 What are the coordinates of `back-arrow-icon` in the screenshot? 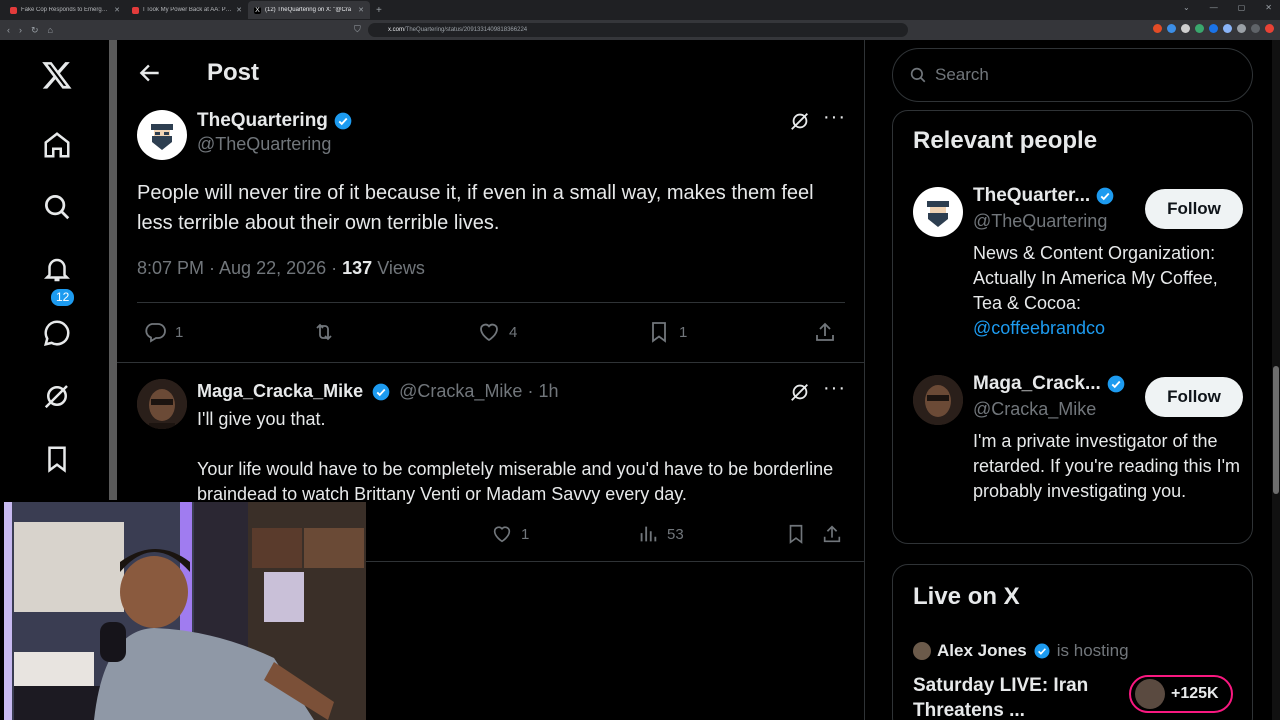 It's located at (150, 73).